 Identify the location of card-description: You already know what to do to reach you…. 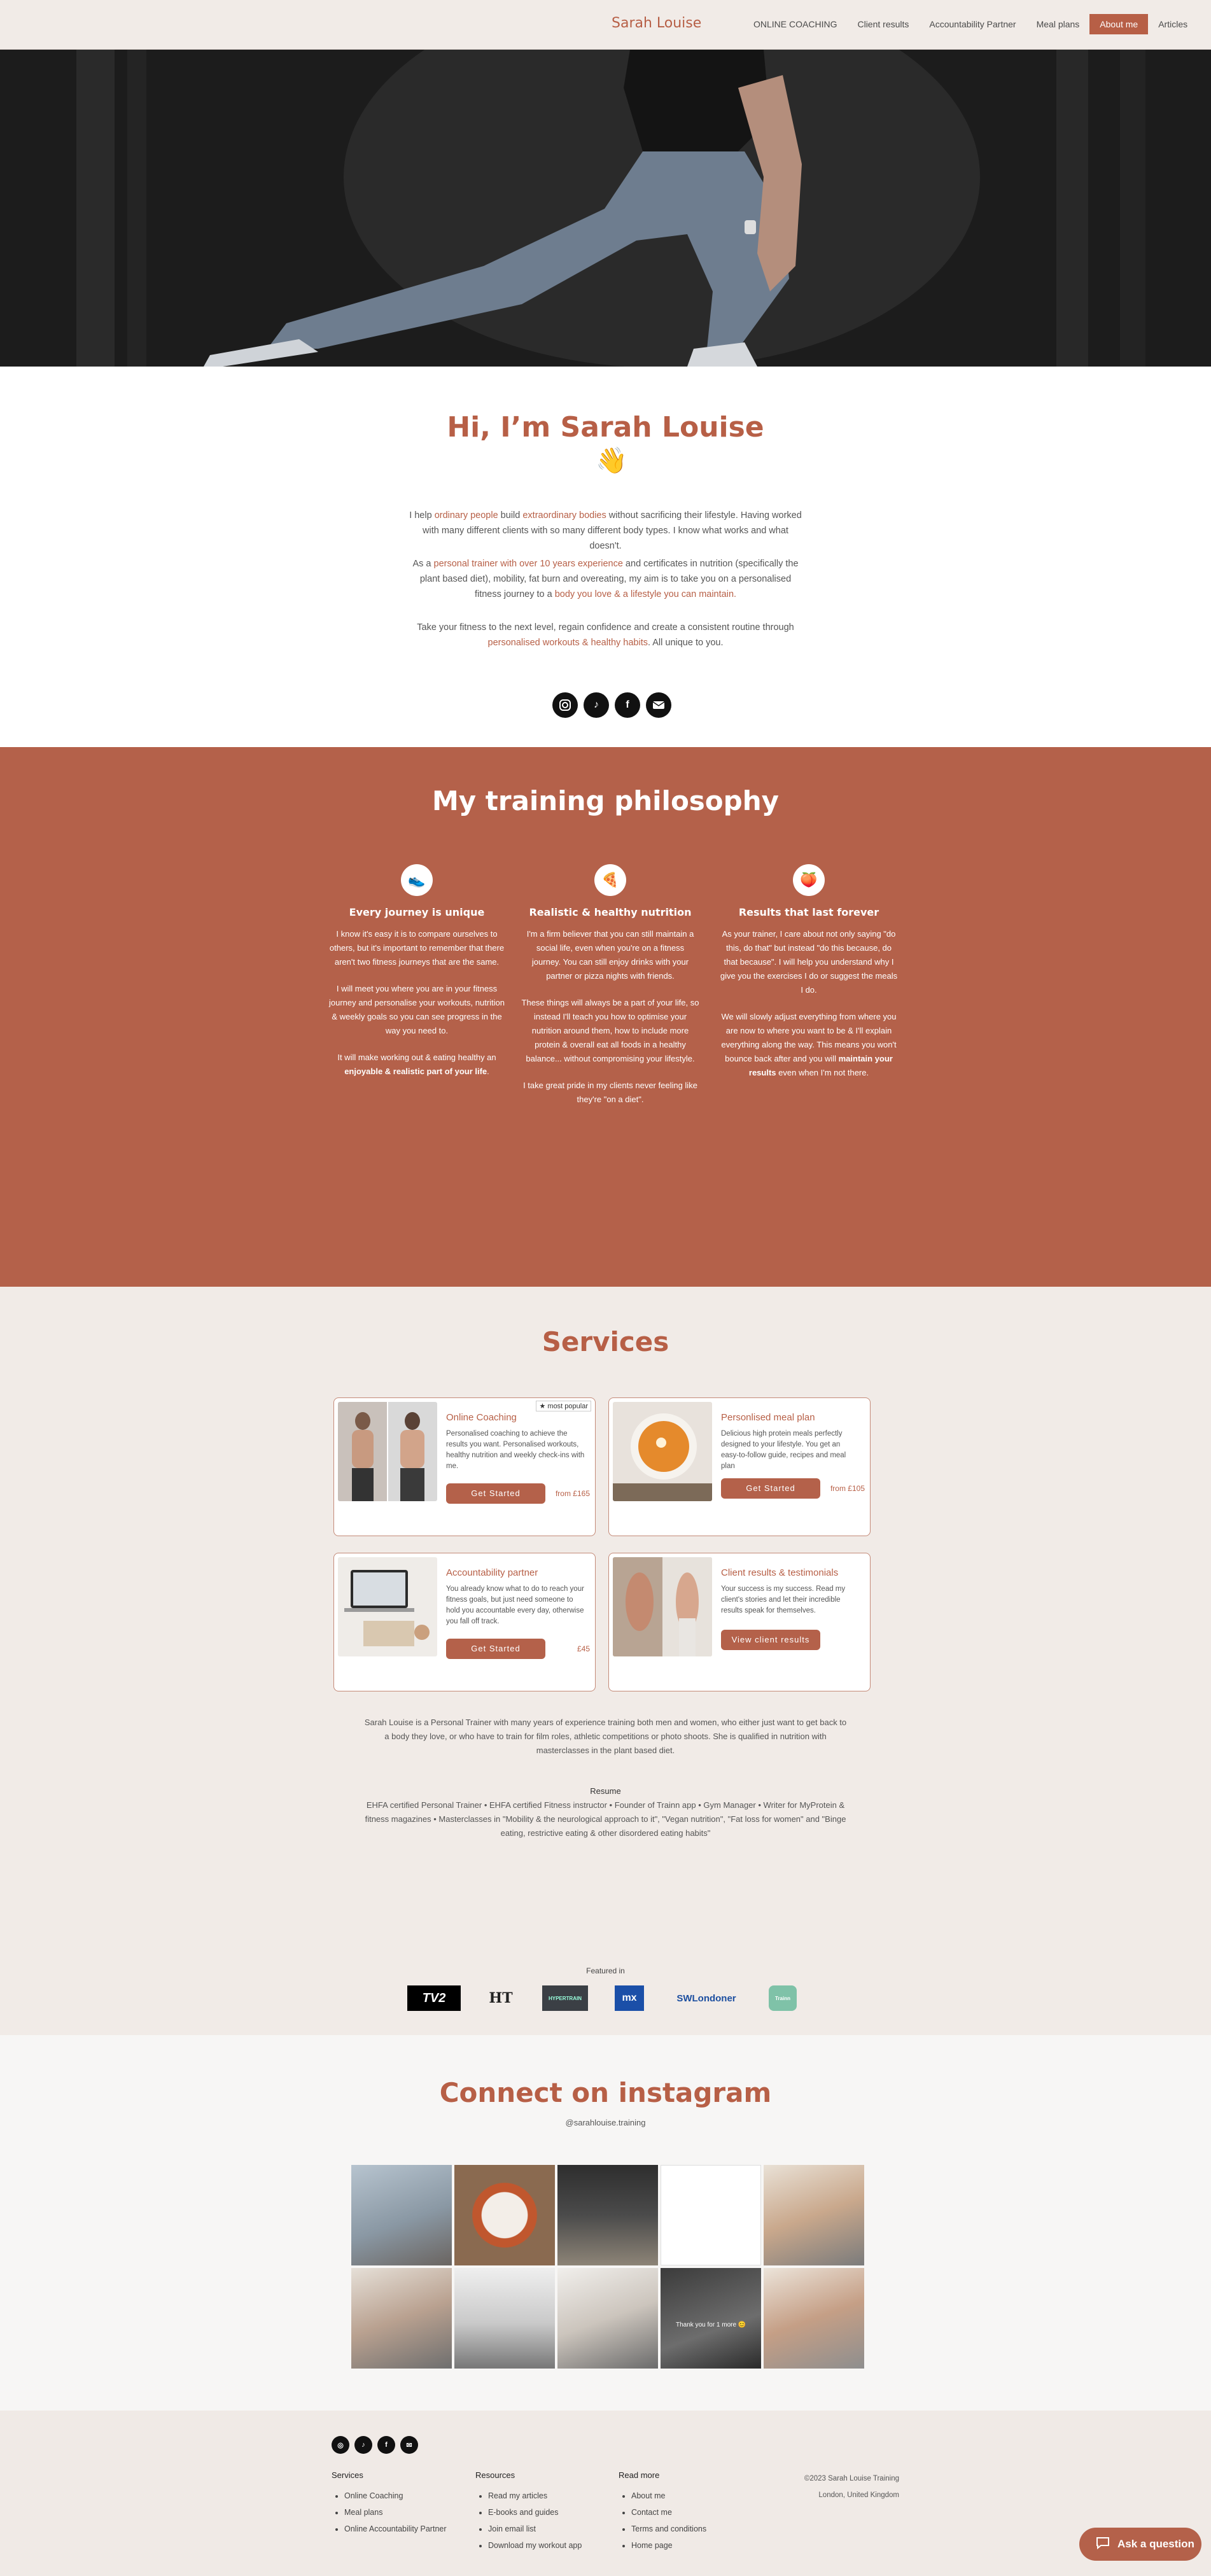
(515, 1605).